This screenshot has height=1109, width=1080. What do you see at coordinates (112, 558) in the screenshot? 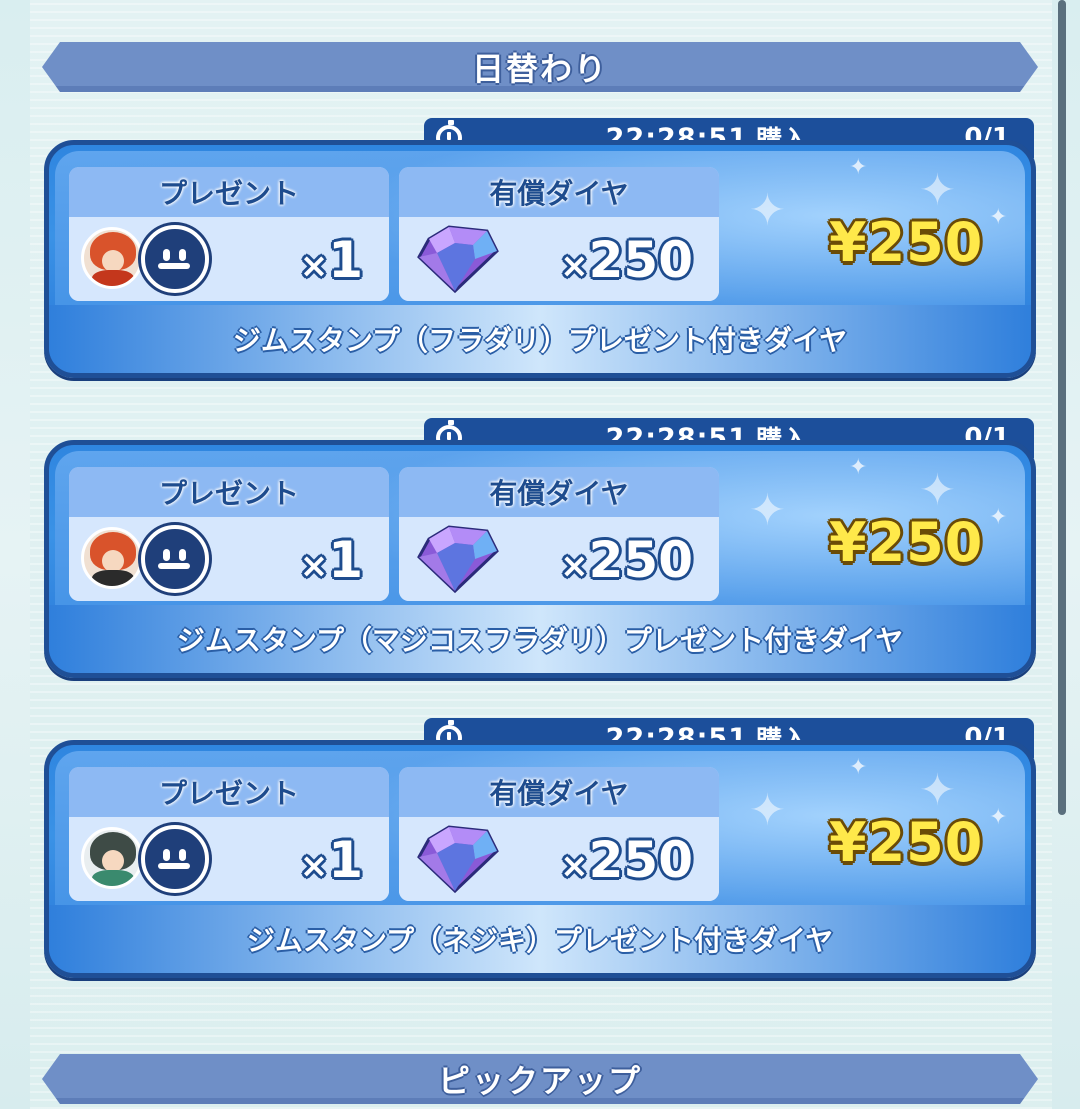
I see `lysandre-special-costume-avatar-icon` at bounding box center [112, 558].